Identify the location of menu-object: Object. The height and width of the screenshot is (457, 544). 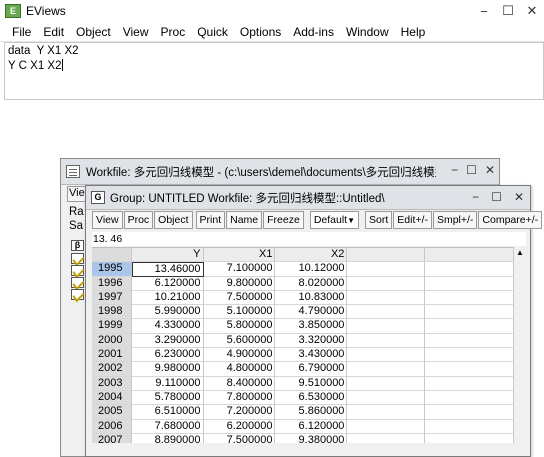
(93, 32).